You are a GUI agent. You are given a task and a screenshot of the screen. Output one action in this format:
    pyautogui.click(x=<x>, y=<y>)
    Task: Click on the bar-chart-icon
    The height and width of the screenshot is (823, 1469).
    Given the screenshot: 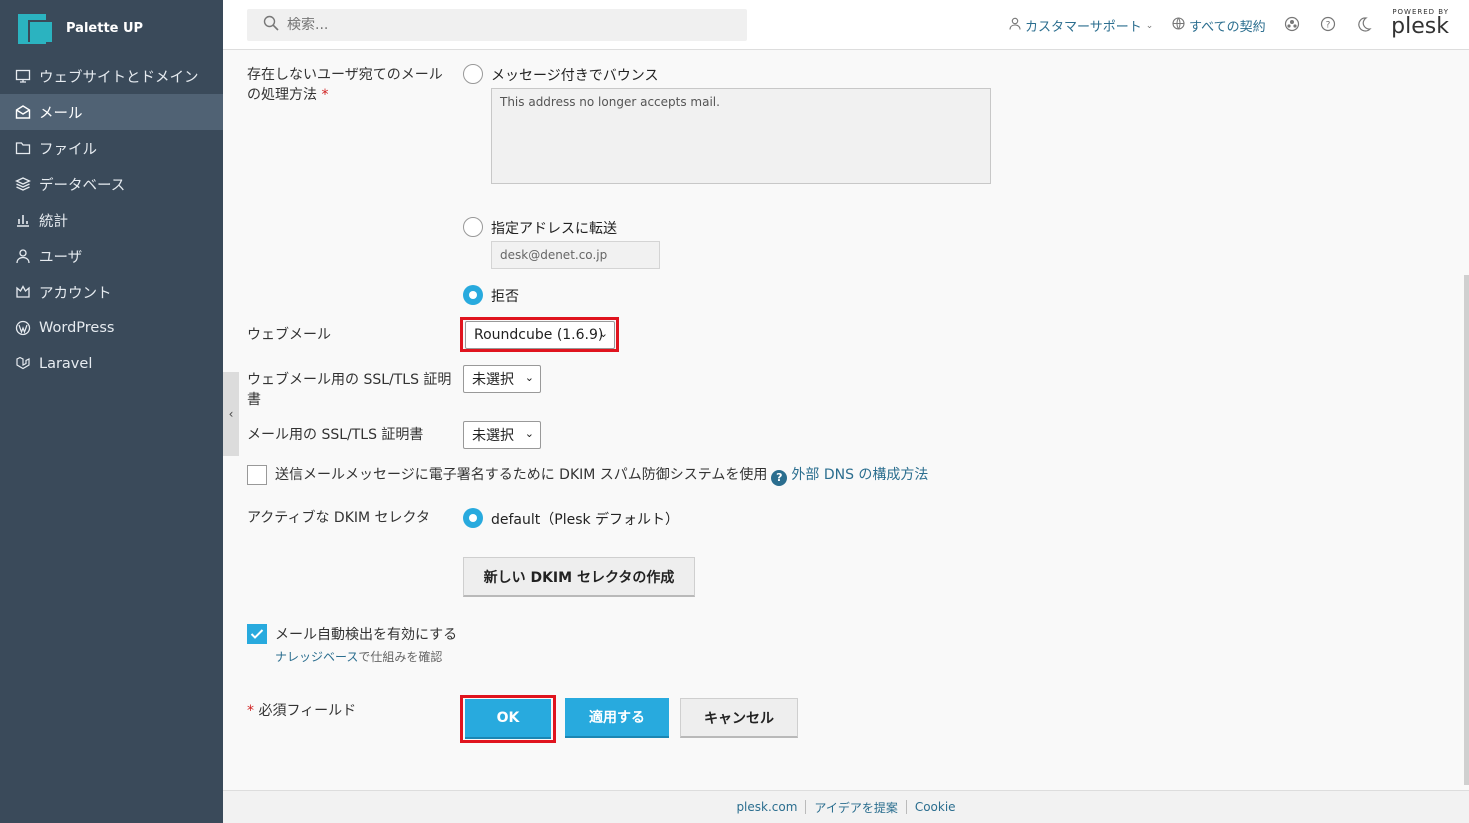 What is the action you would take?
    pyautogui.click(x=23, y=220)
    